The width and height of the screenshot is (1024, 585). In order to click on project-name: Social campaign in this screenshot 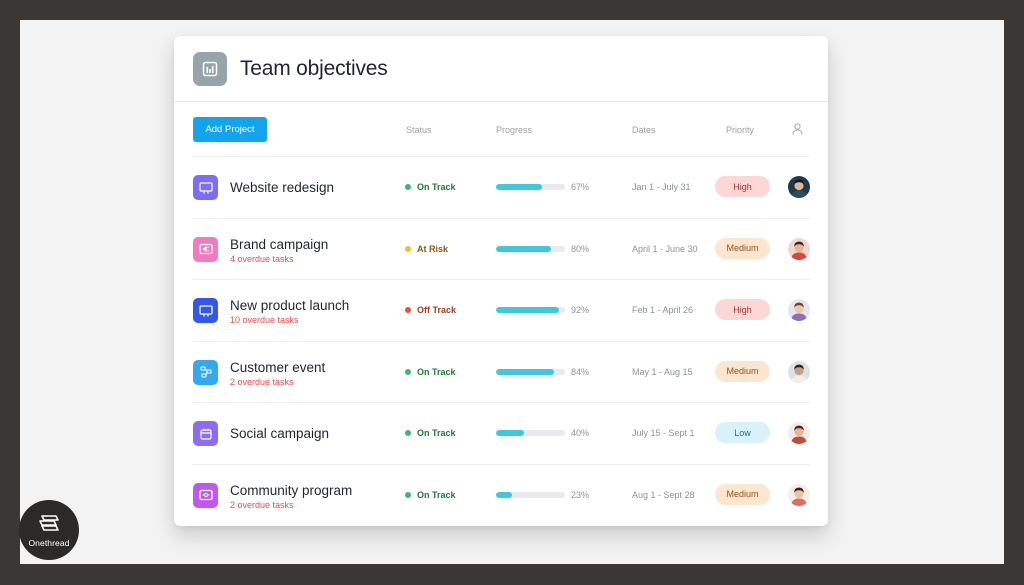, I will do `click(279, 433)`.